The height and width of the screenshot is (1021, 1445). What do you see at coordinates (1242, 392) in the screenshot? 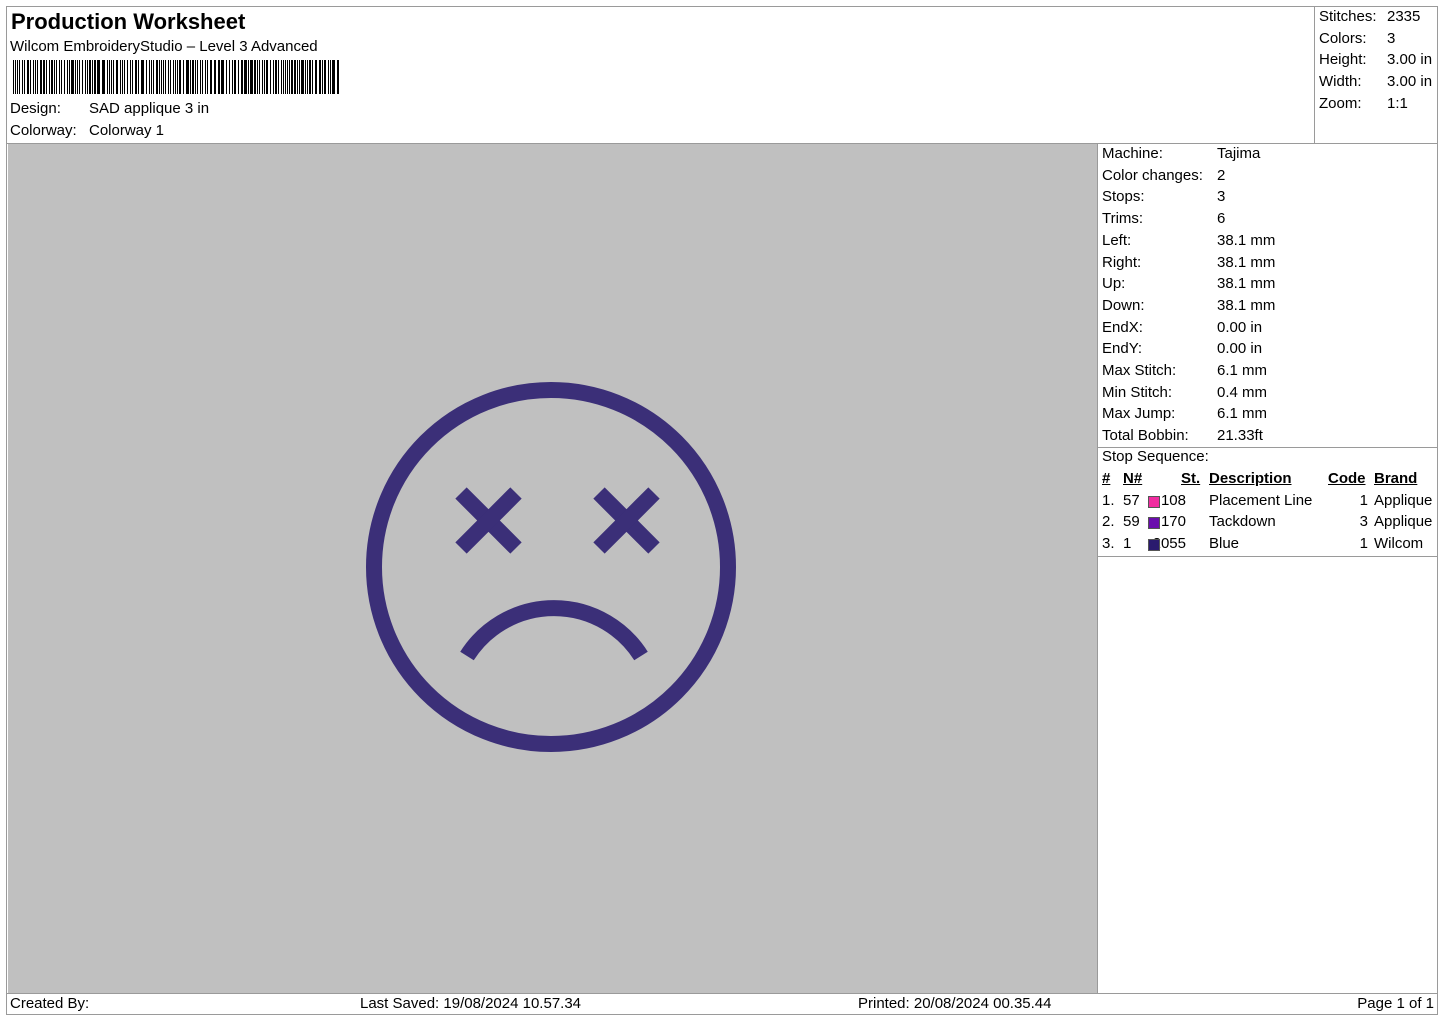
I see `info-value: 0.4 mm` at bounding box center [1242, 392].